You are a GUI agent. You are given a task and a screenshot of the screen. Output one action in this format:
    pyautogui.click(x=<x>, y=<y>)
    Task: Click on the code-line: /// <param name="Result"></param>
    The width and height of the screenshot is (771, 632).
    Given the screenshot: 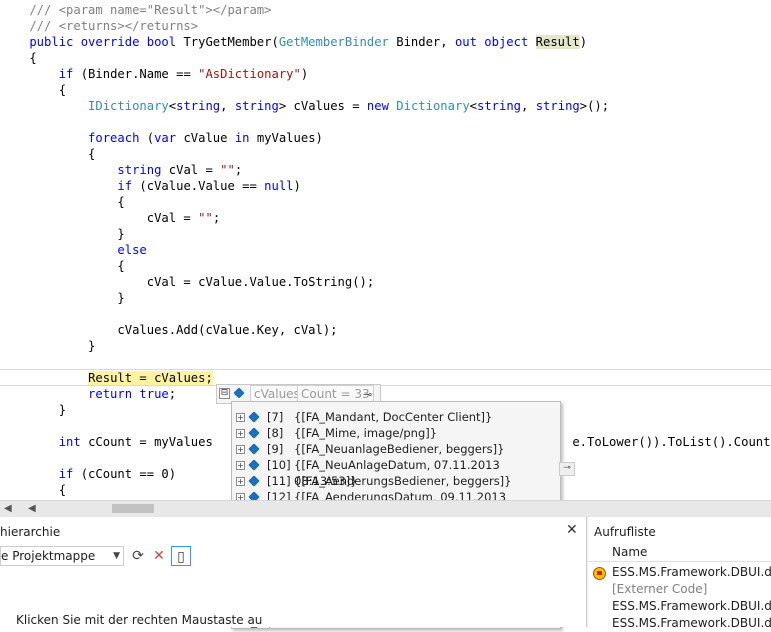 What is the action you would take?
    pyautogui.click(x=385, y=10)
    